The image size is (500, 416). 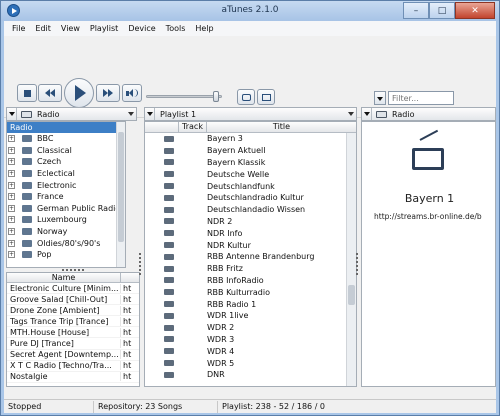 What do you see at coordinates (250, 351) in the screenshot?
I see `playlist-row: WDR 4` at bounding box center [250, 351].